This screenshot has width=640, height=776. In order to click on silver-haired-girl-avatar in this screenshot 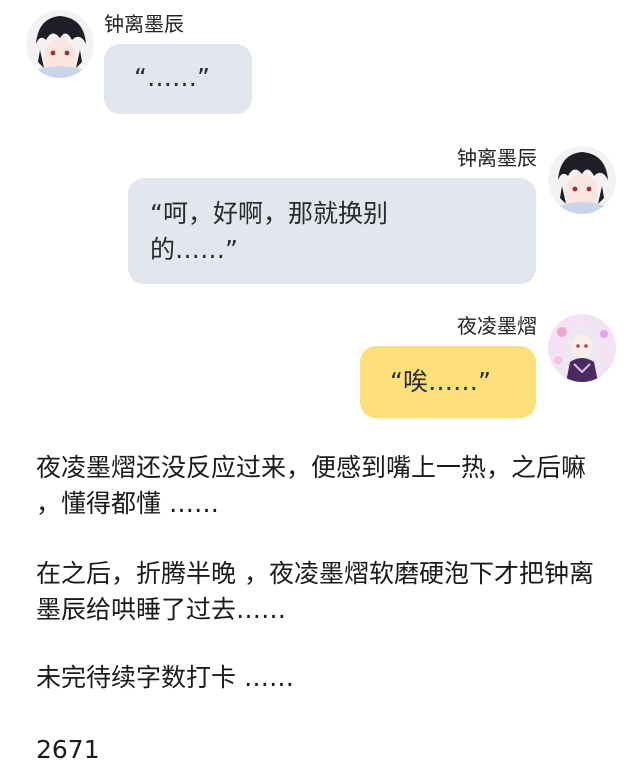, I will do `click(582, 348)`.